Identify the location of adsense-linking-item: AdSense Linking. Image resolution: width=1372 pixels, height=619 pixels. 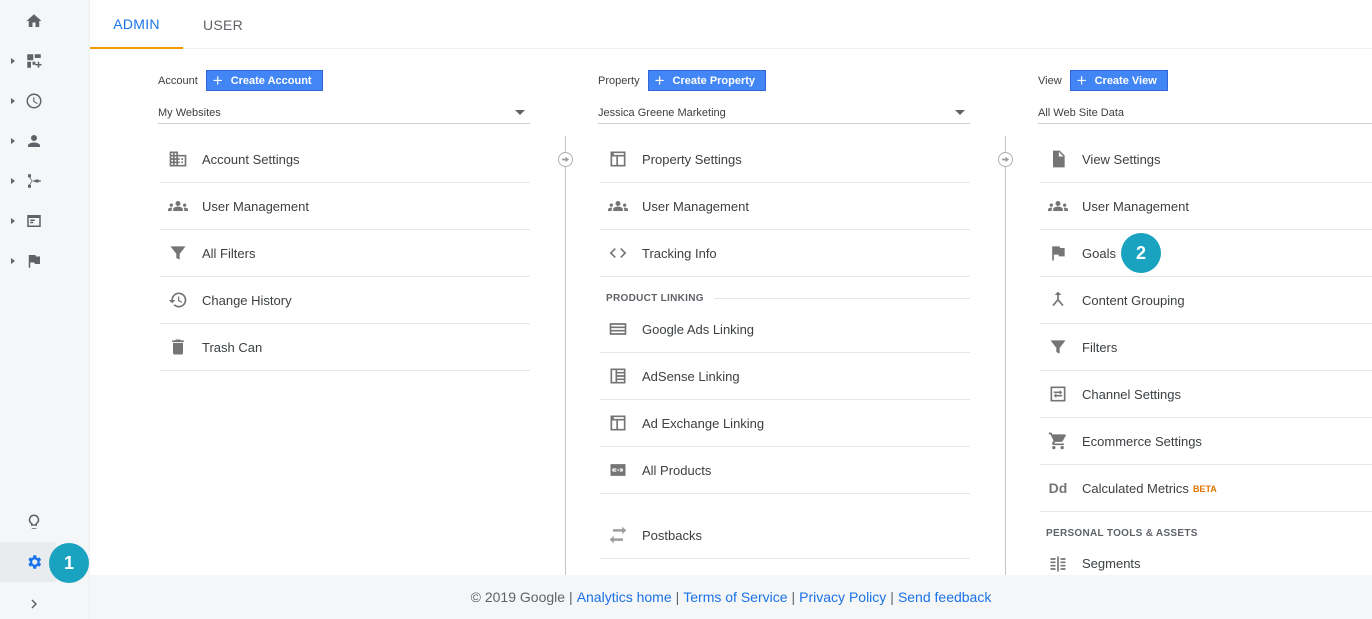
(785, 376).